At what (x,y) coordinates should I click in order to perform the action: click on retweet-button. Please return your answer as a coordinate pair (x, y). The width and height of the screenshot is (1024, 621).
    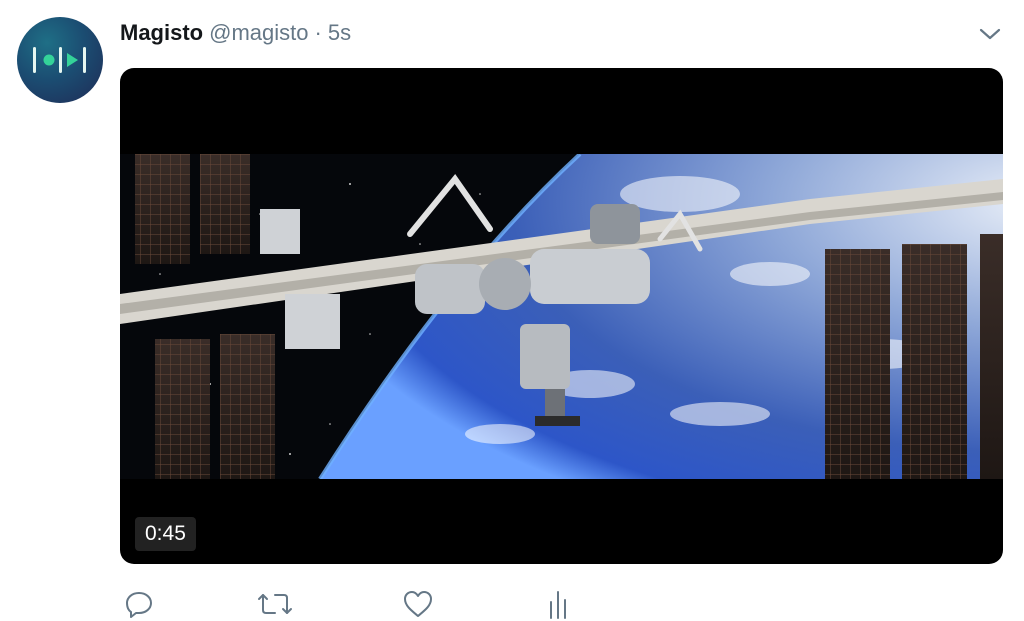
    Looking at the image, I should click on (275, 604).